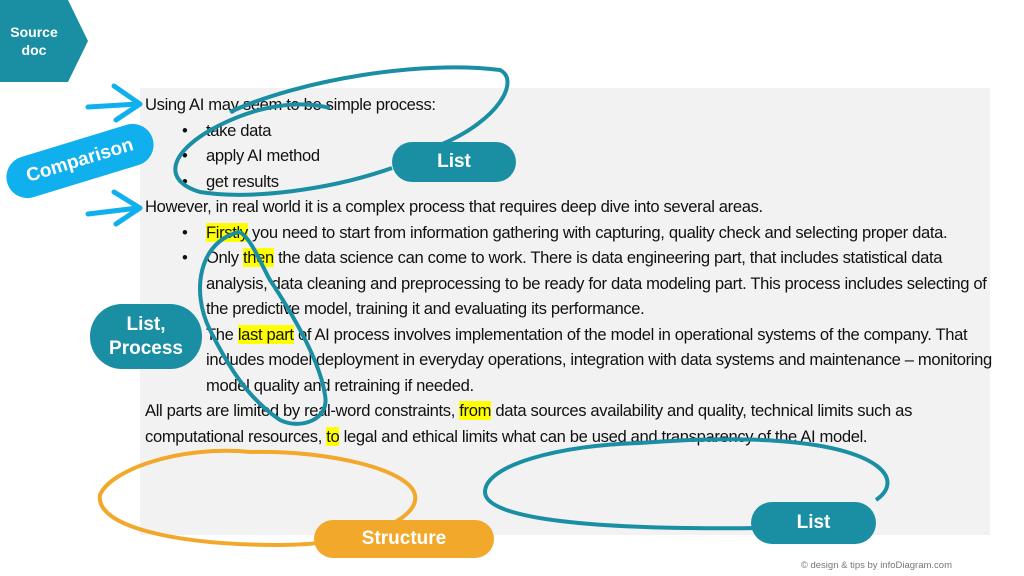  What do you see at coordinates (290, 104) in the screenshot?
I see `intro-line: Using AI may seem to be simple process:` at bounding box center [290, 104].